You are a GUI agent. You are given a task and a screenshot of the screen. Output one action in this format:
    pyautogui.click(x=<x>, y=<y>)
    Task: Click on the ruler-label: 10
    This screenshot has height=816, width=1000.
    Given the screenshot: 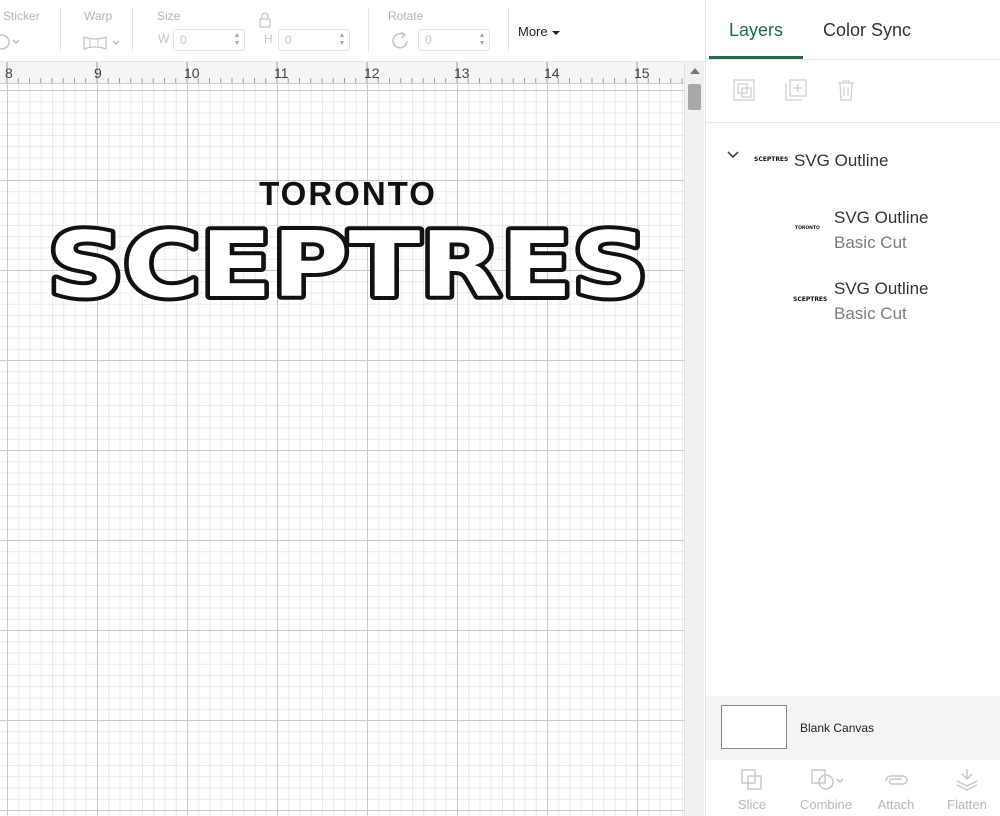 What is the action you would take?
    pyautogui.click(x=192, y=73)
    